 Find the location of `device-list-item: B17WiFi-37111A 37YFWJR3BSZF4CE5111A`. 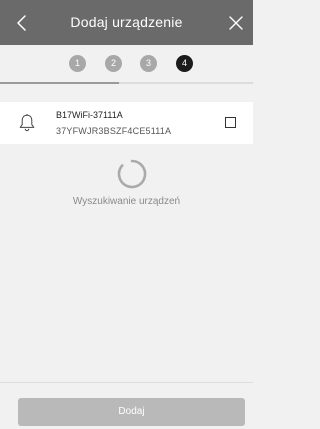

device-list-item: B17WiFi-37111A 37YFWJR3BSZF4CE5111A is located at coordinates (126, 123).